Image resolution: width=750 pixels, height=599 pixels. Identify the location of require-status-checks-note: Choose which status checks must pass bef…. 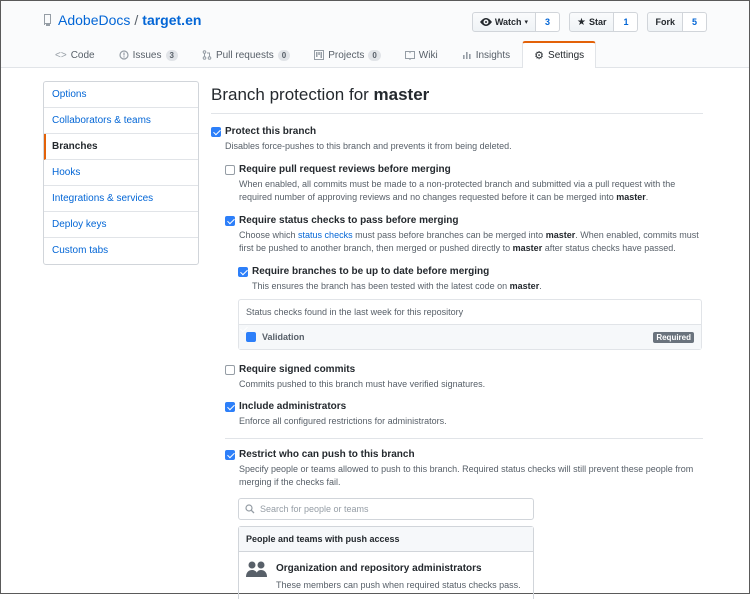
(469, 241).